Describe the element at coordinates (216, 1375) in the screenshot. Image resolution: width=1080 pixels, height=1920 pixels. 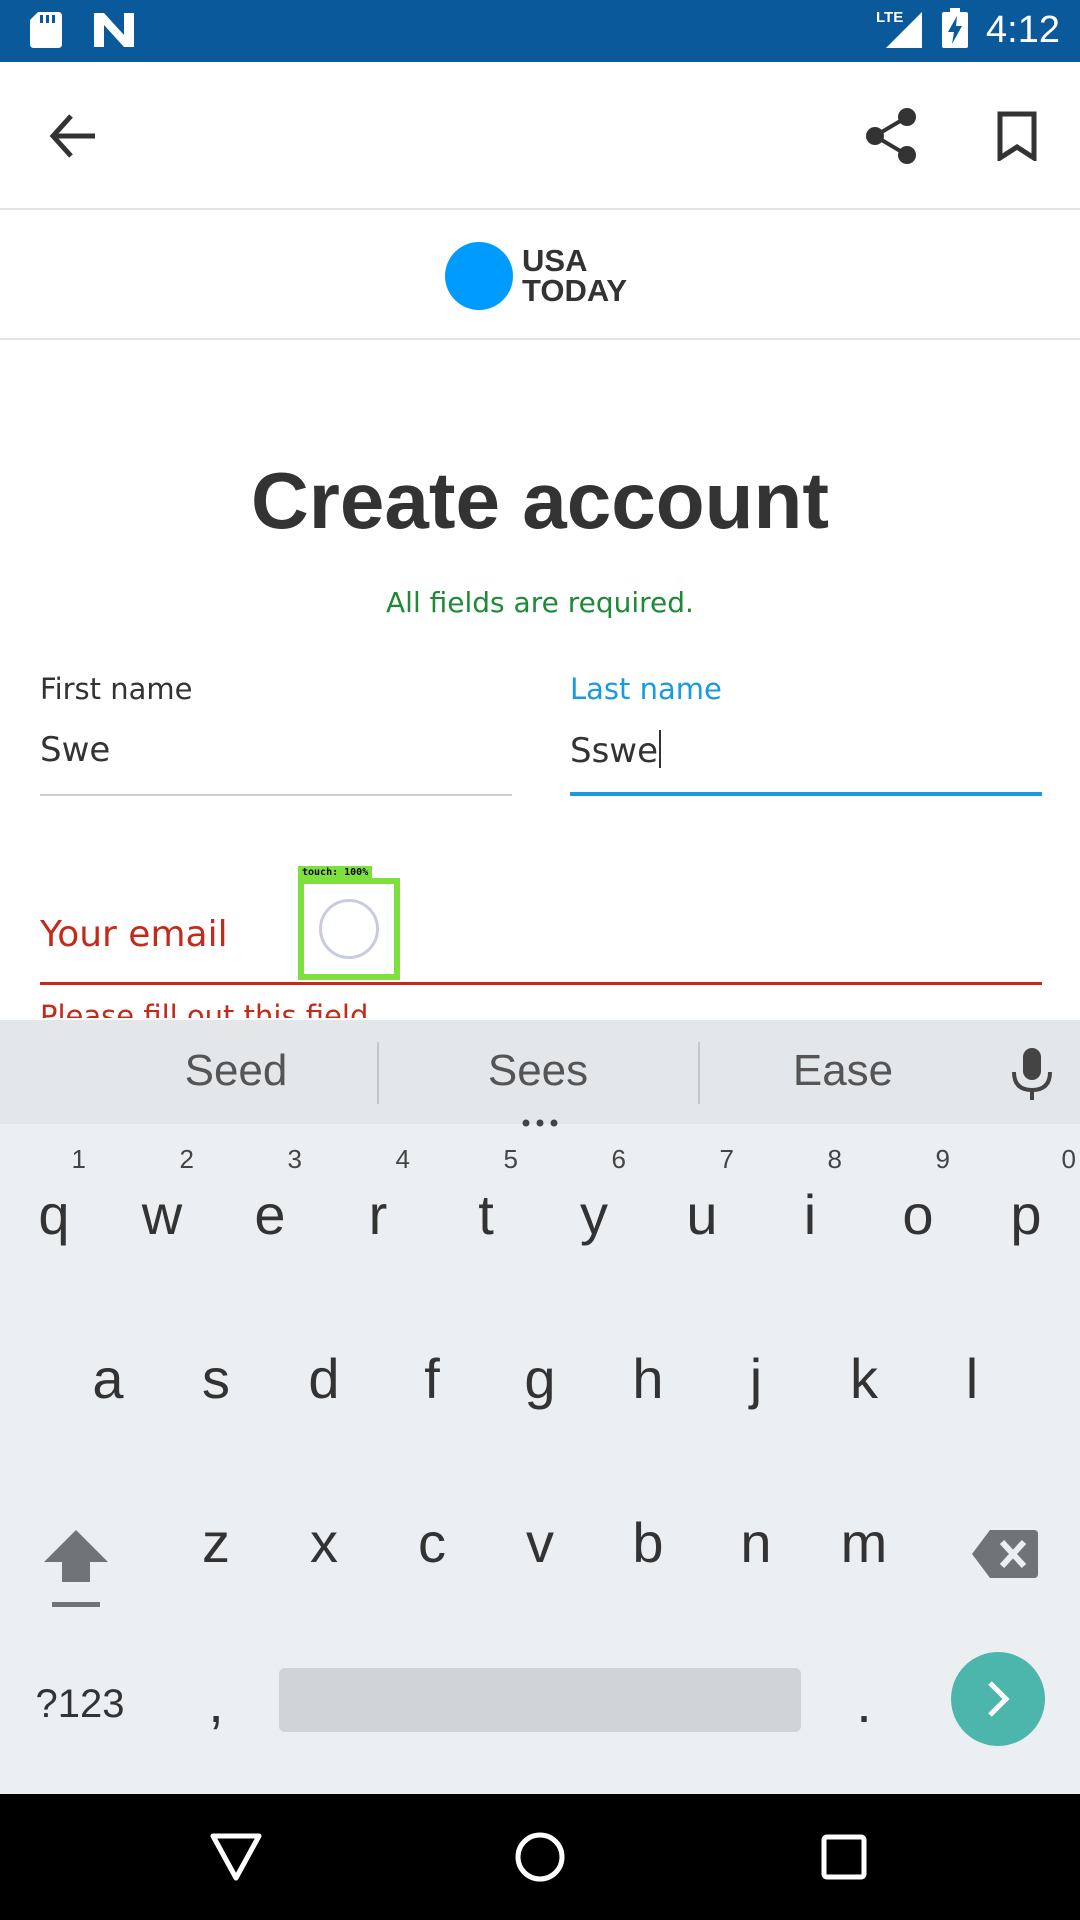
I see `key-s: s` at that location.